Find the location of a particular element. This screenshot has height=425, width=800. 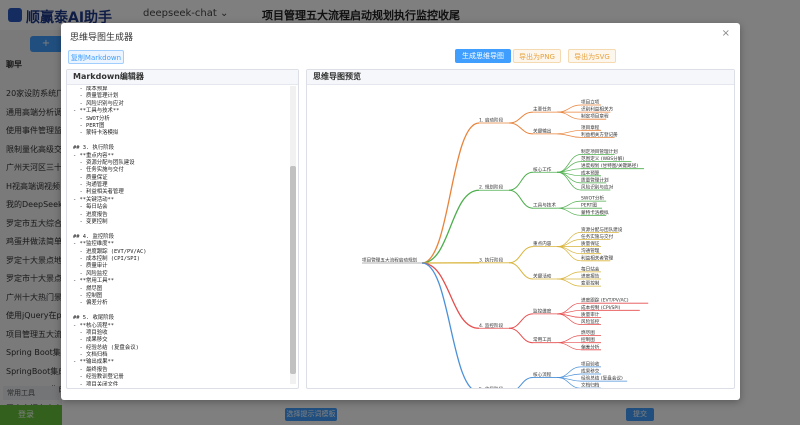

markdown-line: - **重点内容** is located at coordinates (94, 155).